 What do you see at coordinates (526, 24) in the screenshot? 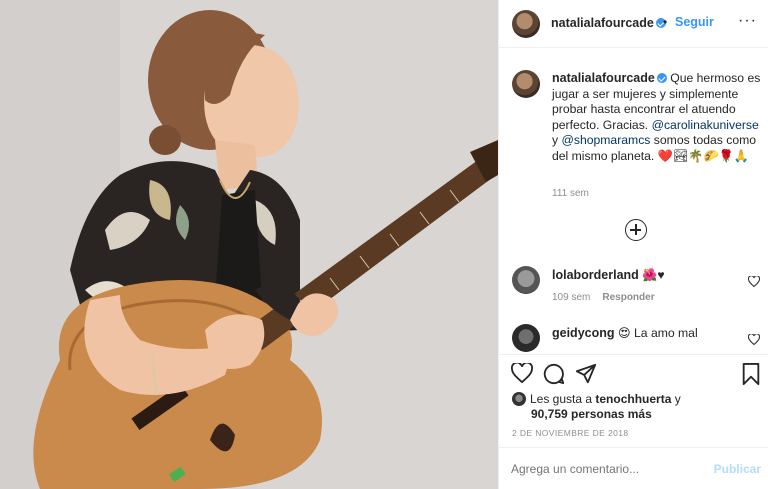
I see `author-avatar` at bounding box center [526, 24].